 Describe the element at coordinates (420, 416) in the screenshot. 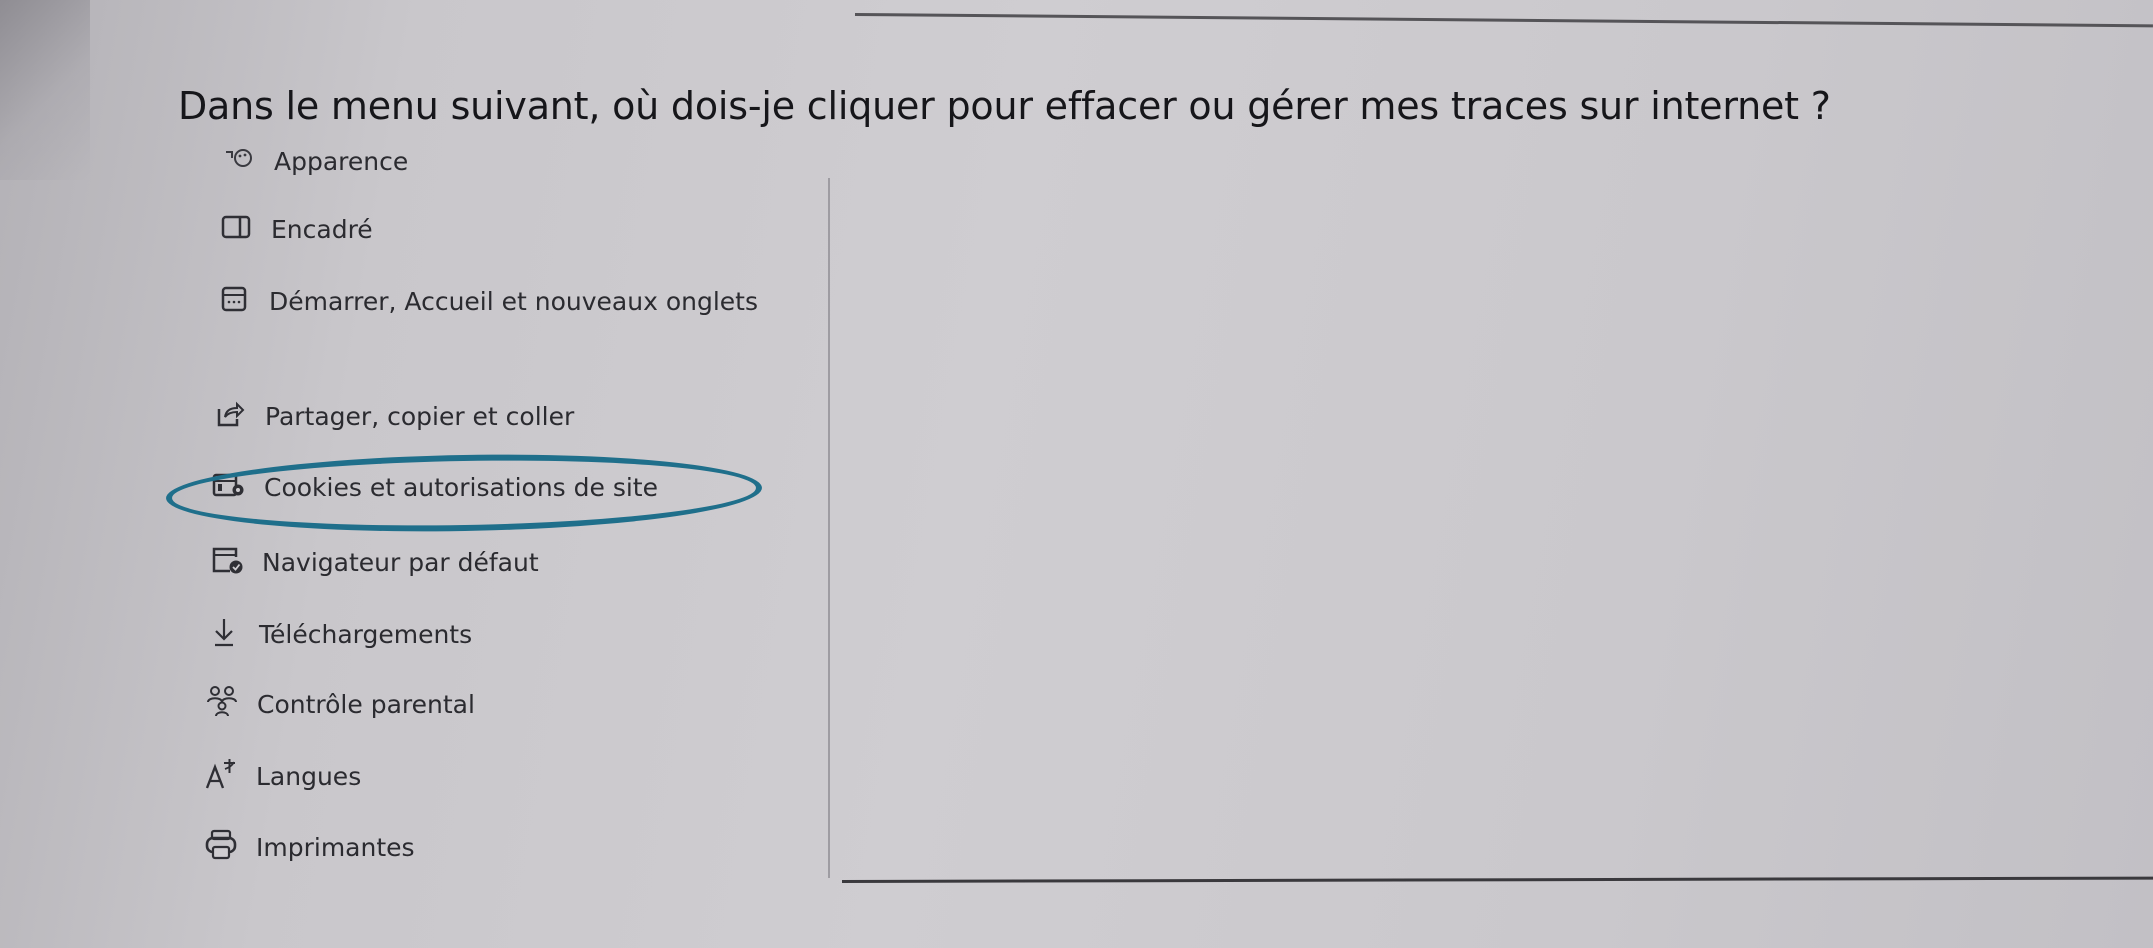

I see `menu-item-label: Partager, copier et coller` at that location.